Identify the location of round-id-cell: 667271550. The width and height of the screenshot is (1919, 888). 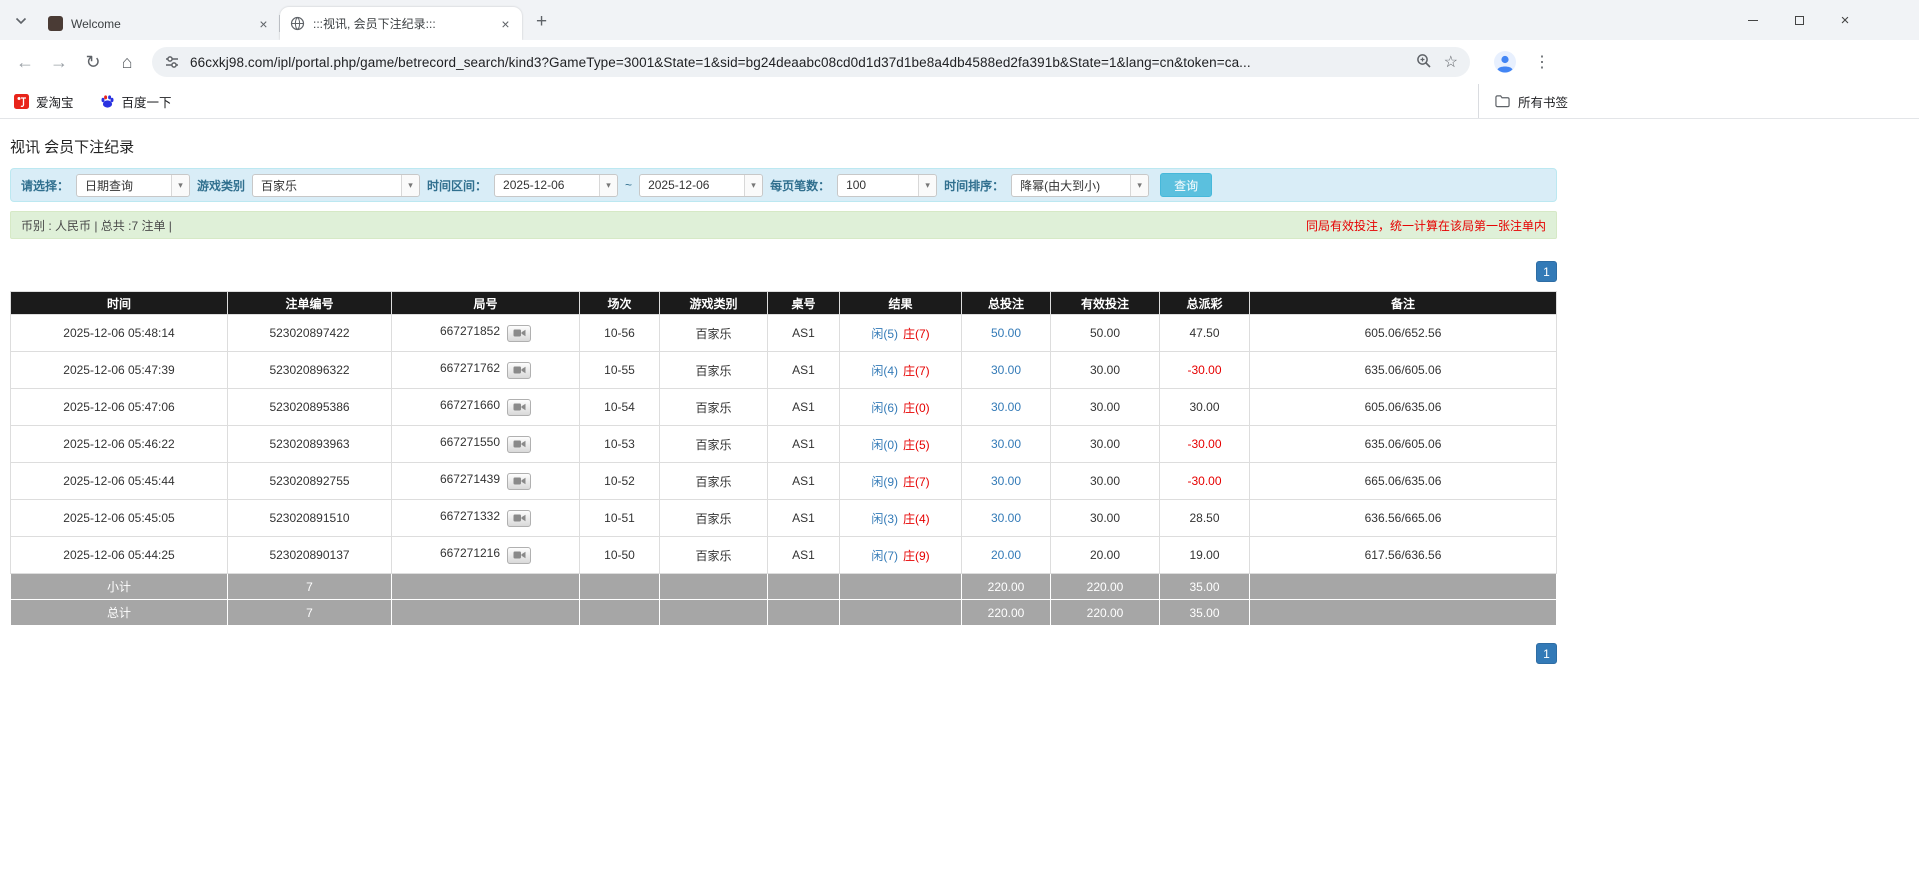
(485, 444).